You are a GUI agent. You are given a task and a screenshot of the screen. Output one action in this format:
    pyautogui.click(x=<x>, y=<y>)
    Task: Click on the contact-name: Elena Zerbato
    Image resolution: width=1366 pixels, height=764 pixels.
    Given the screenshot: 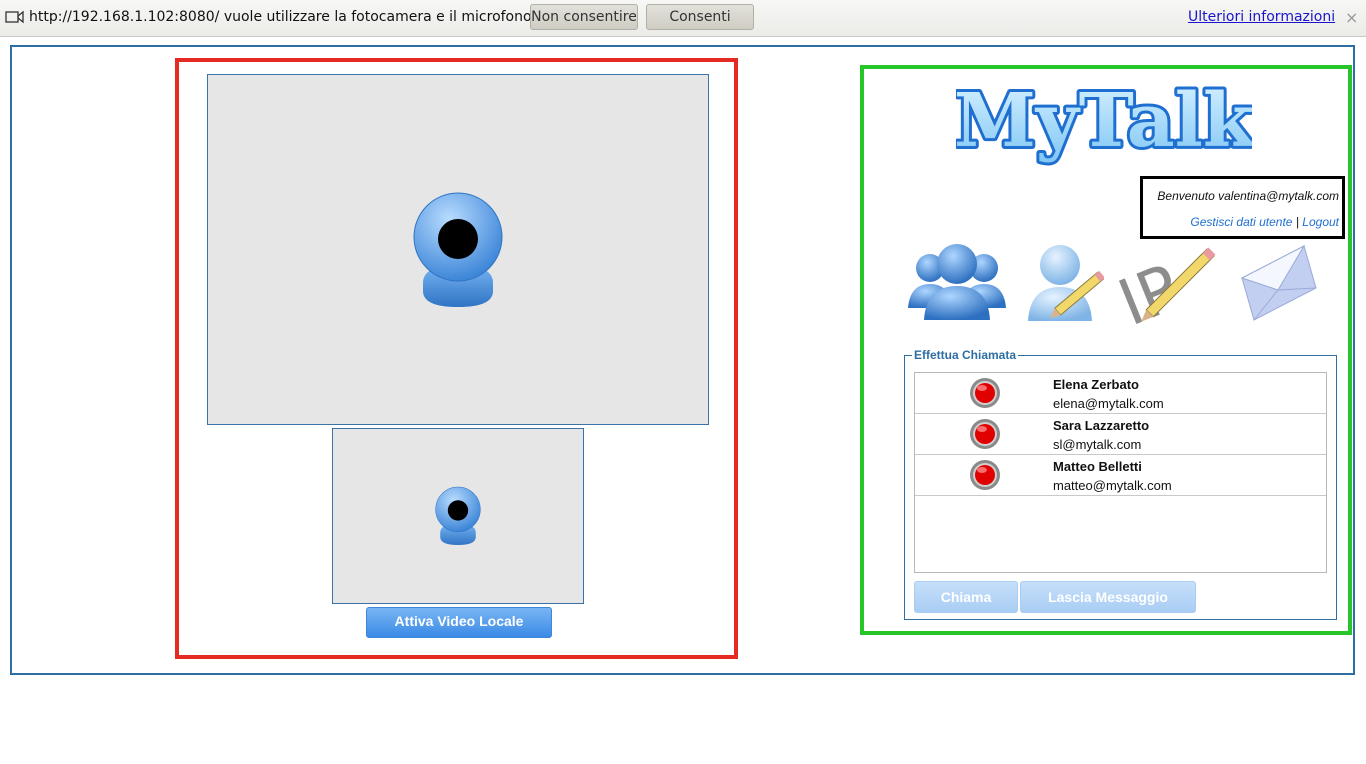 What is the action you would take?
    pyautogui.click(x=1096, y=384)
    